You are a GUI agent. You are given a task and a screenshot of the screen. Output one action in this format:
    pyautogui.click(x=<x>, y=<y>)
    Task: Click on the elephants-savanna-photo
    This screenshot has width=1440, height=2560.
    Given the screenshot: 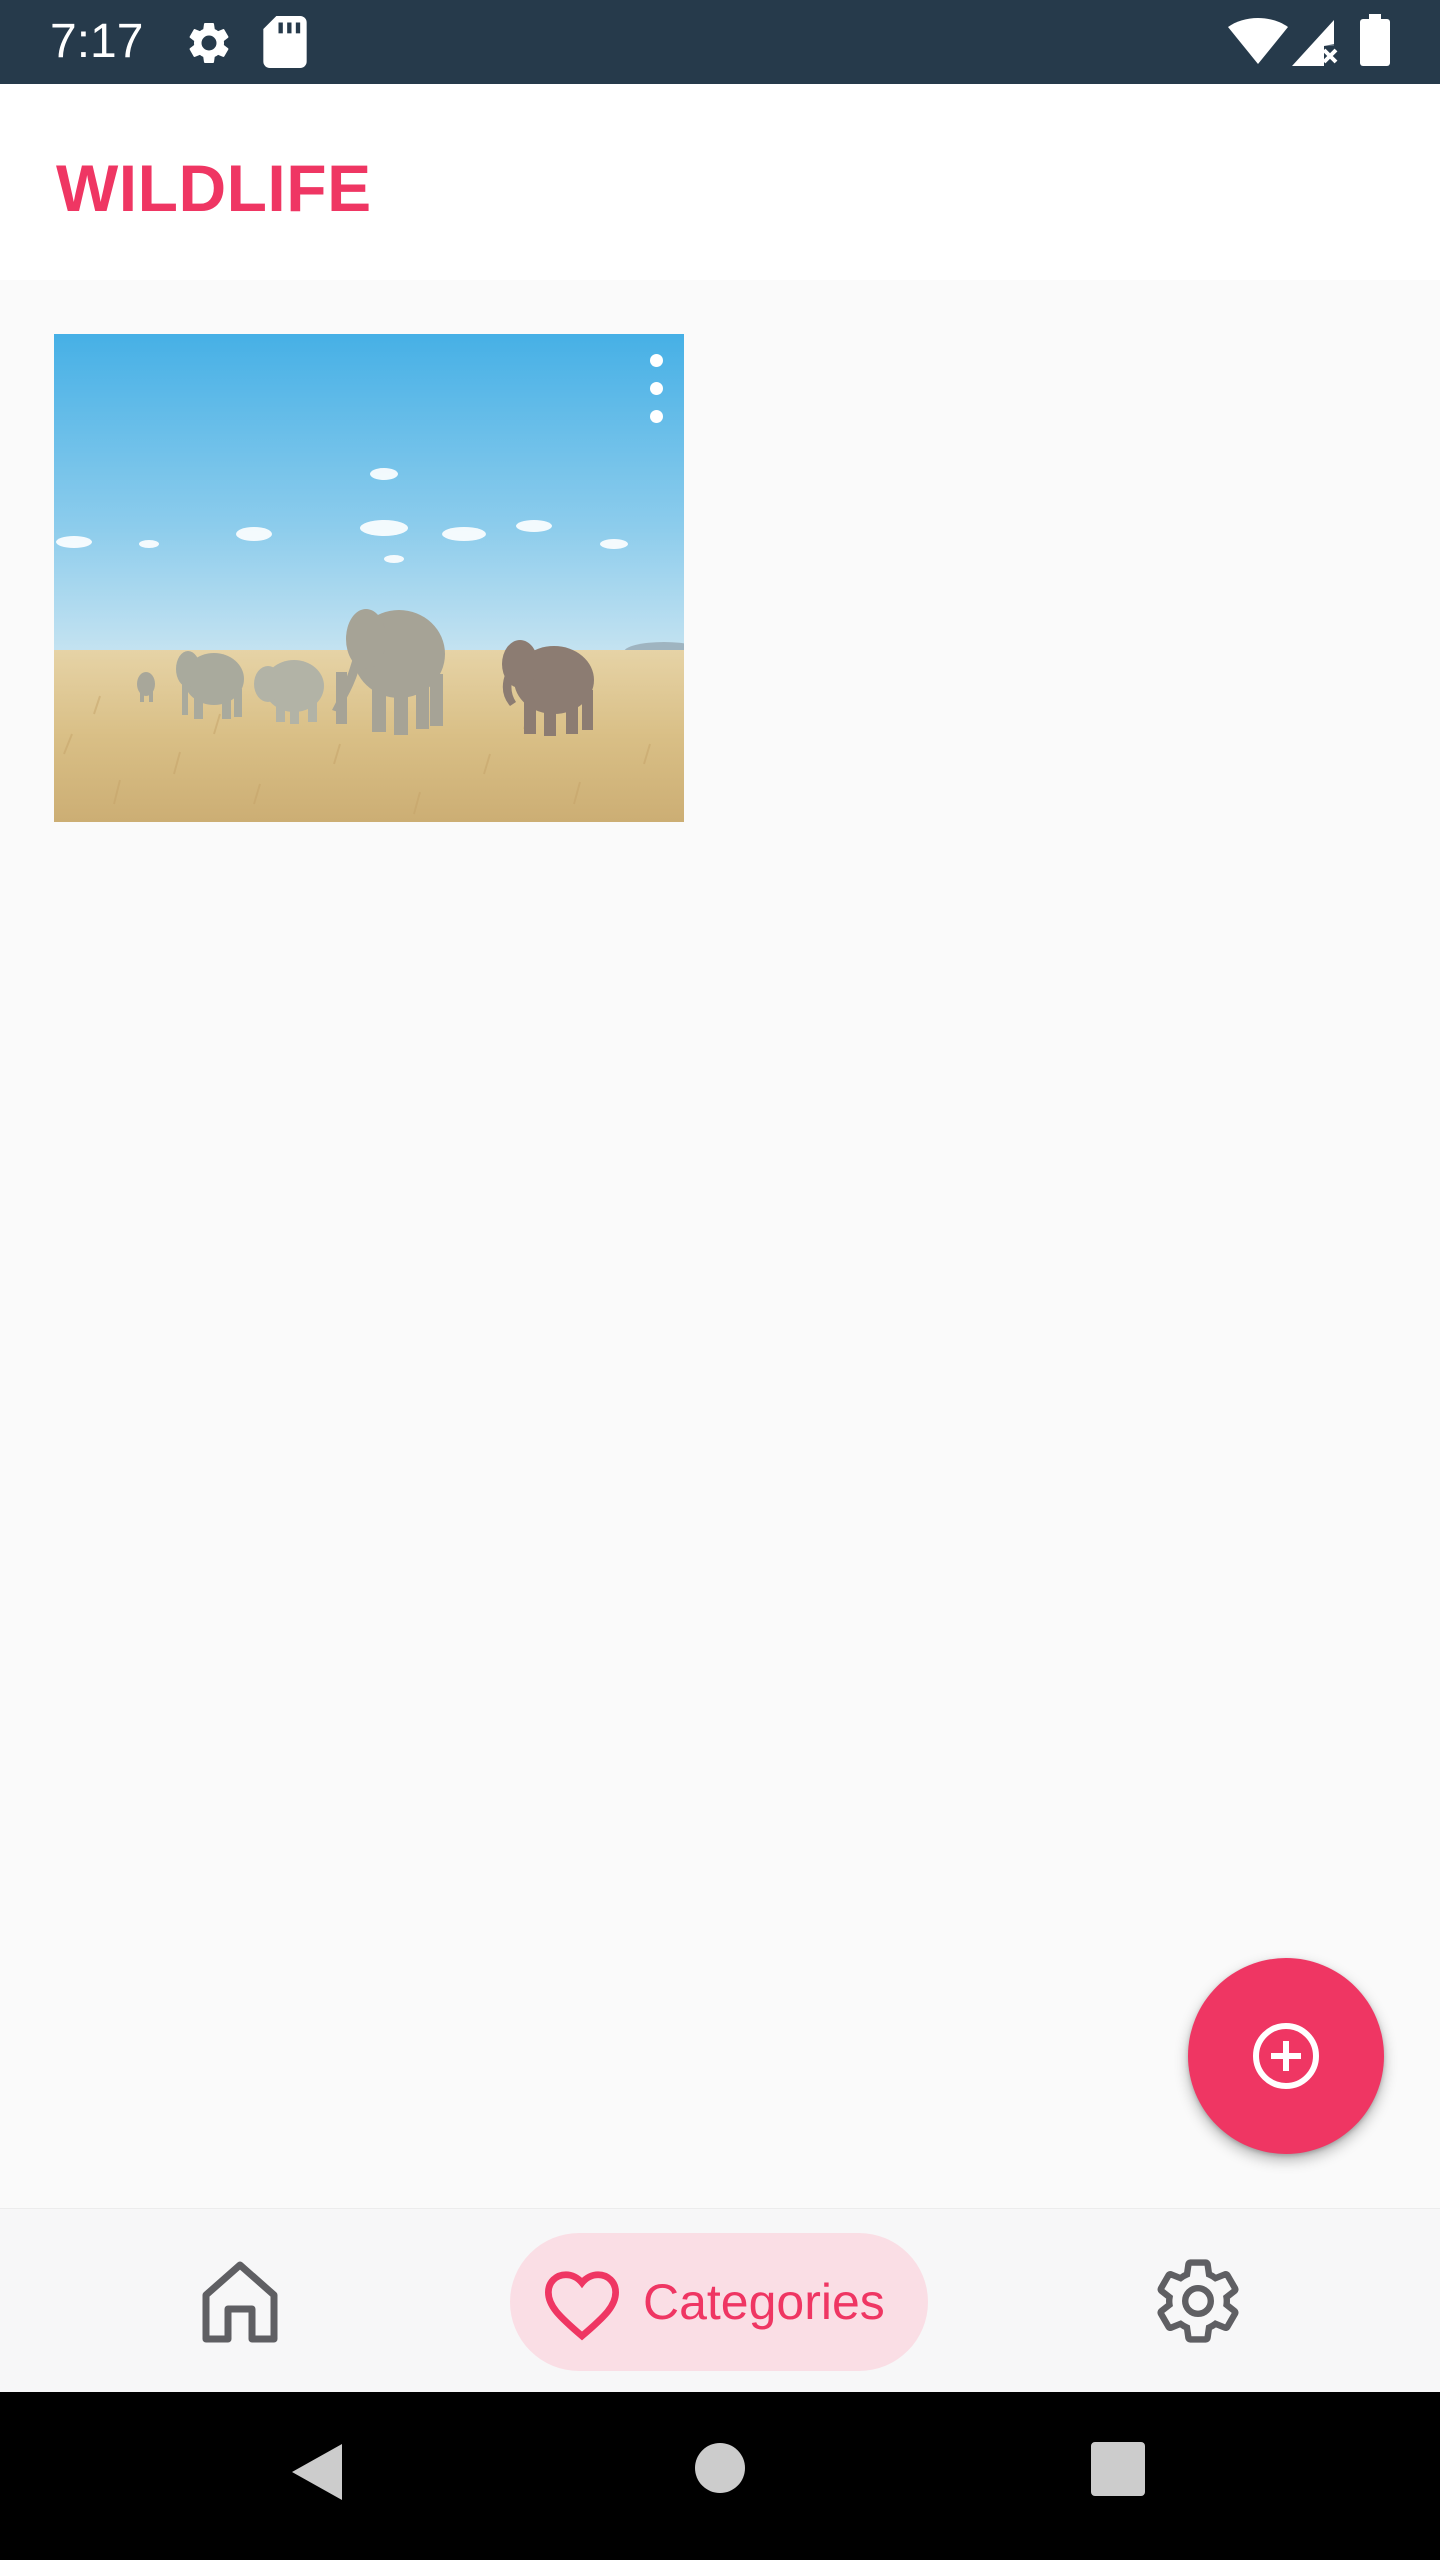 What is the action you would take?
    pyautogui.click(x=369, y=578)
    